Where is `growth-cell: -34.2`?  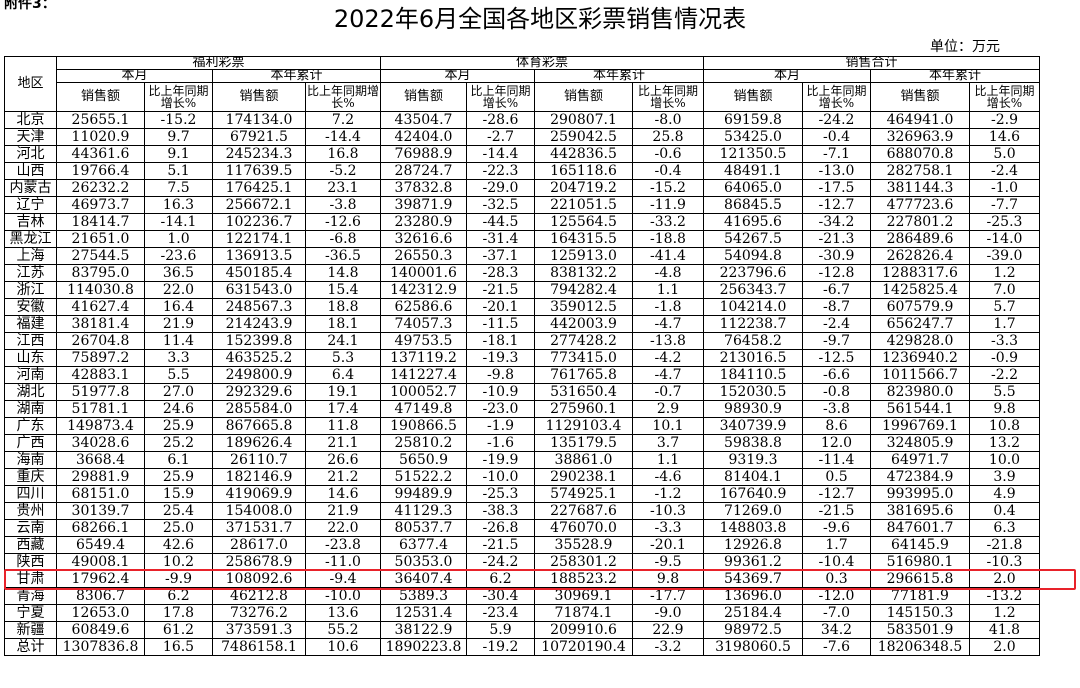
growth-cell: -34.2 is located at coordinates (836, 222).